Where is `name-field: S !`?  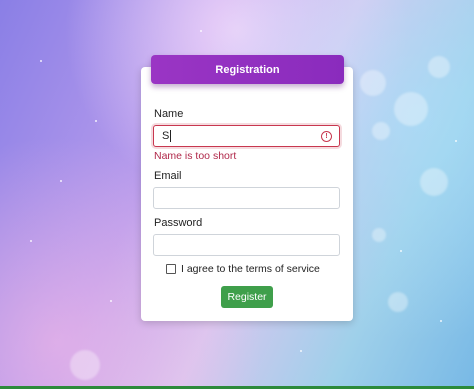
name-field: S ! is located at coordinates (246, 136).